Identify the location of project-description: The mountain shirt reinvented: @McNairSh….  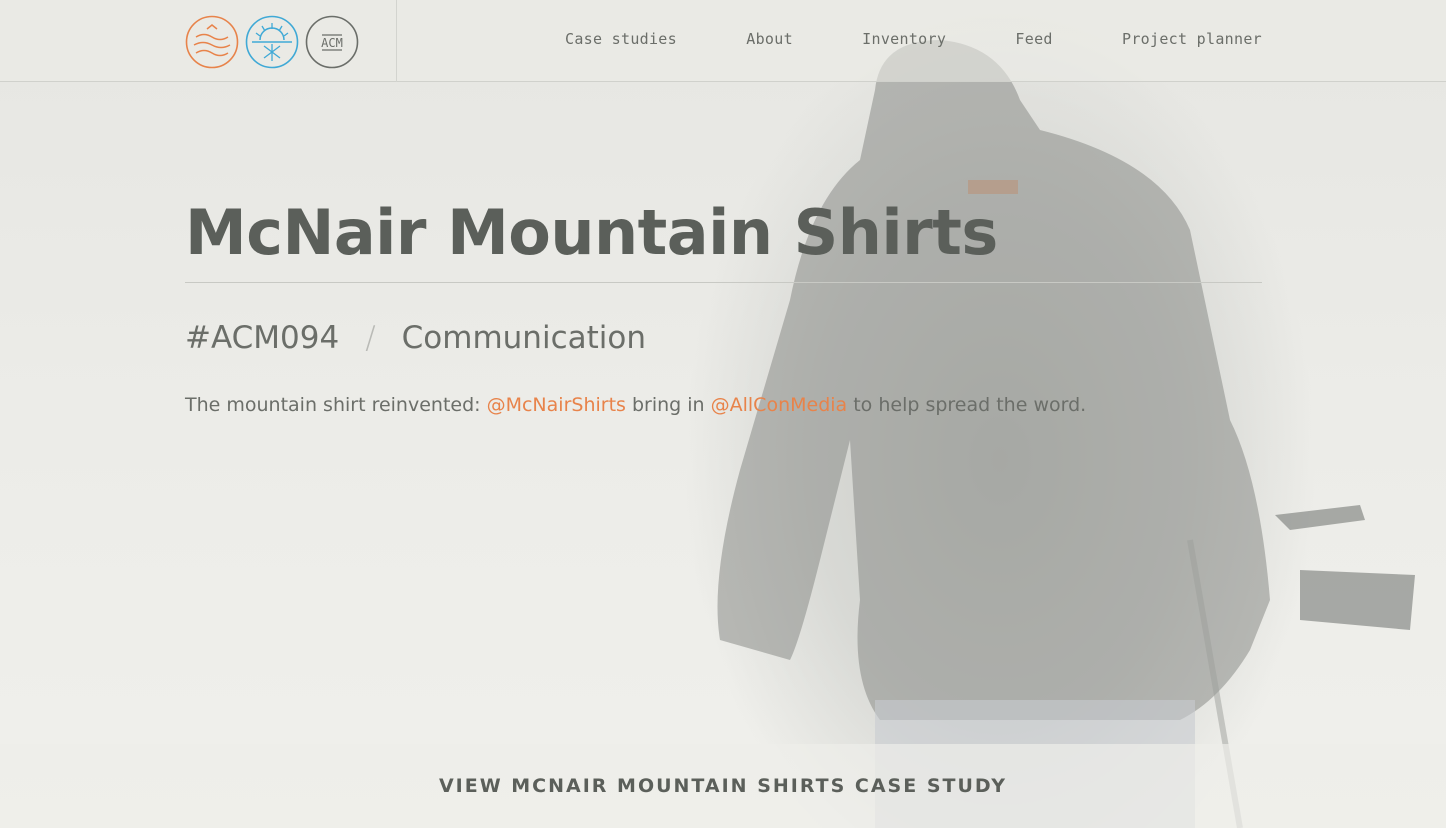
(635, 405).